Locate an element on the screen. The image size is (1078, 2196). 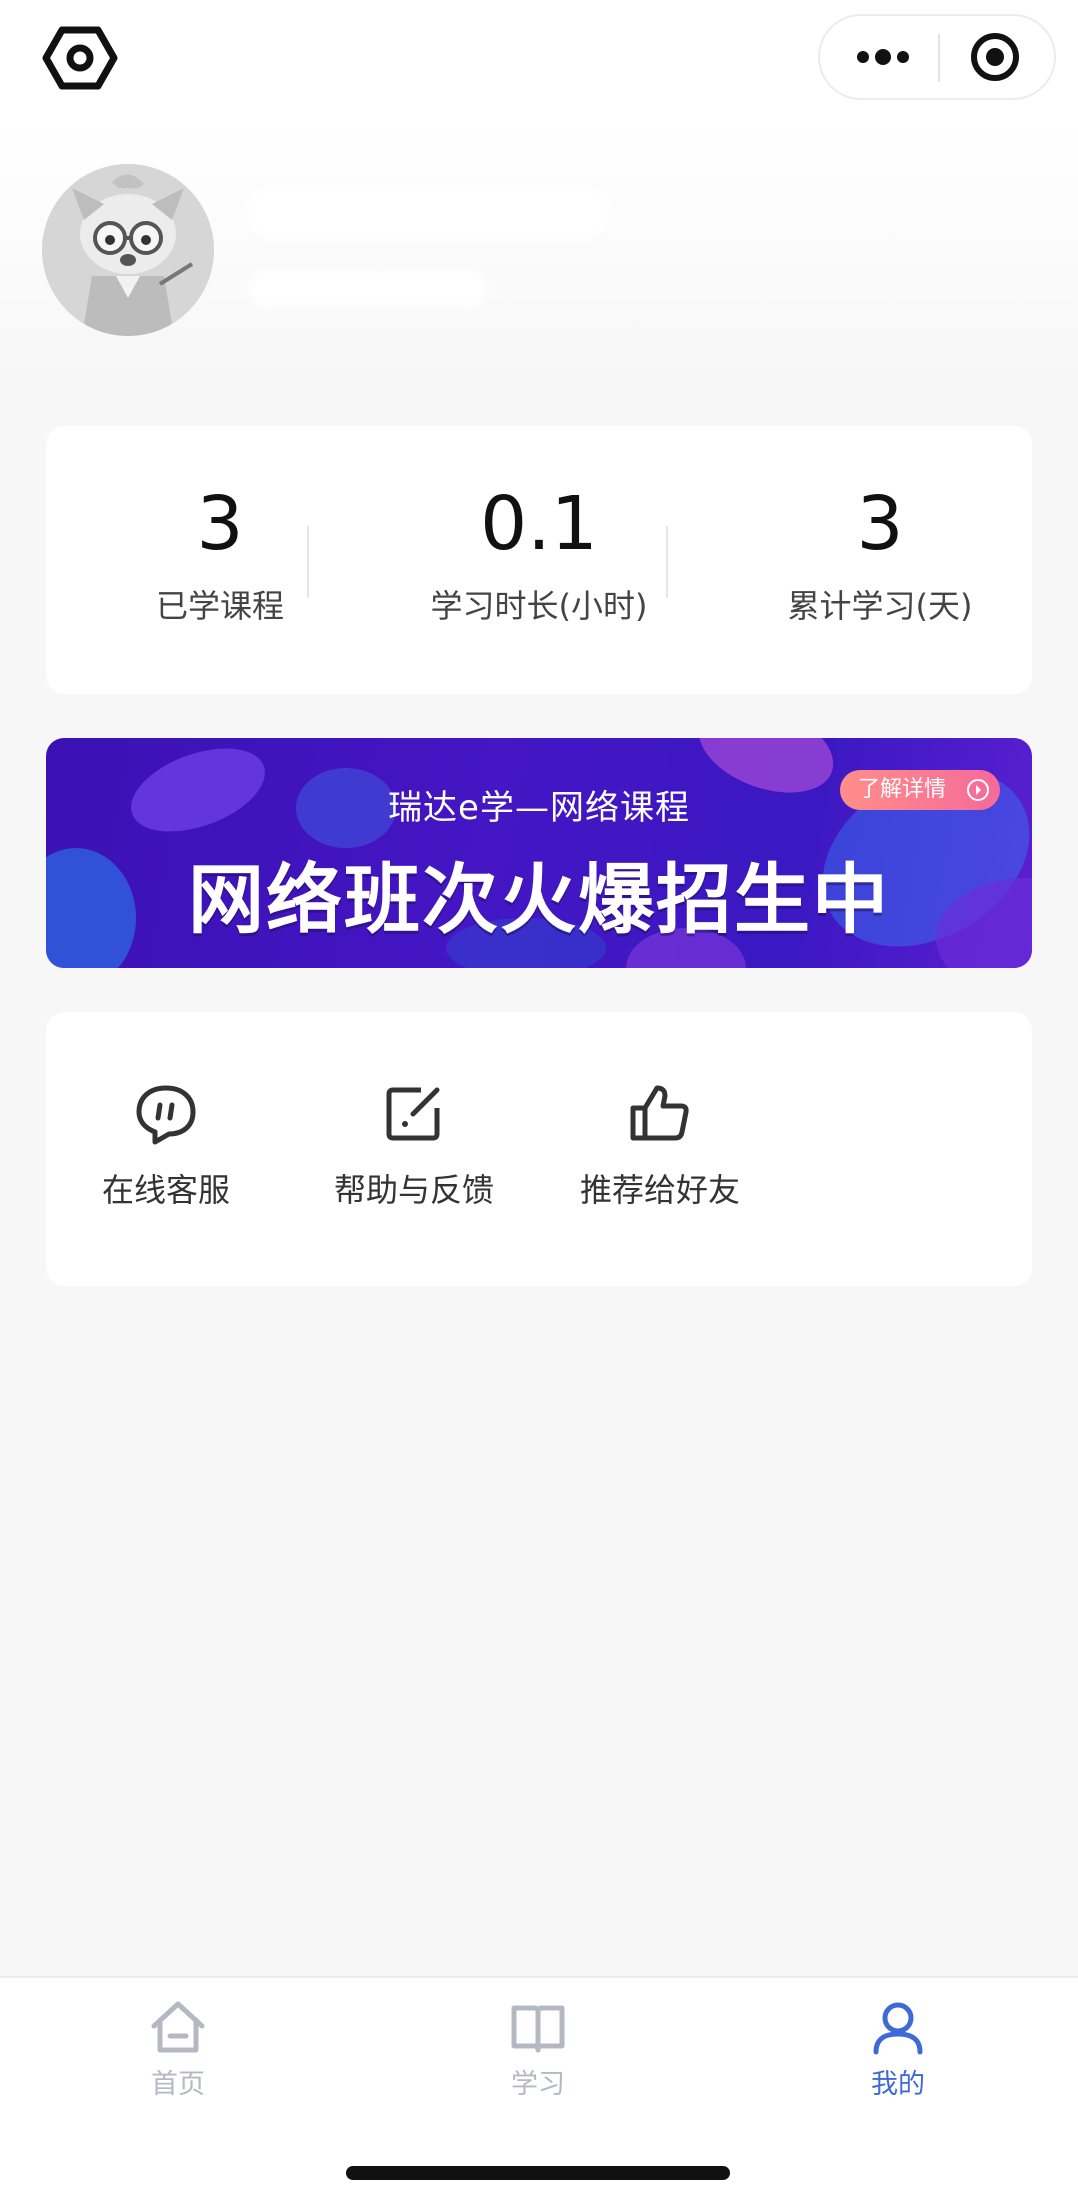
tab-home: 首页 is located at coordinates (178, 2049).